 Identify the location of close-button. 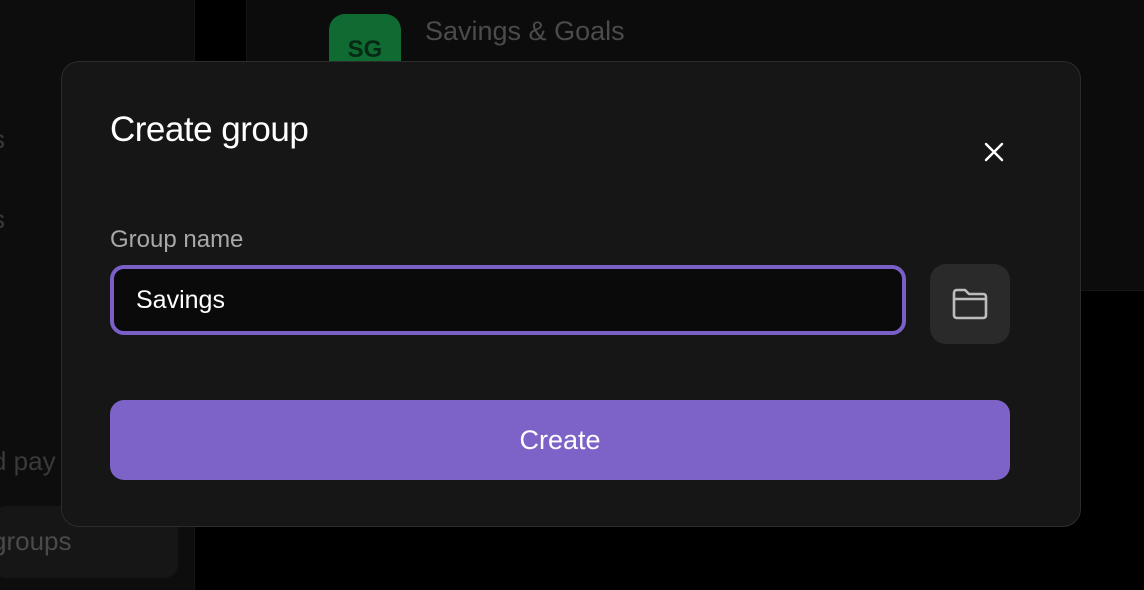
(994, 152).